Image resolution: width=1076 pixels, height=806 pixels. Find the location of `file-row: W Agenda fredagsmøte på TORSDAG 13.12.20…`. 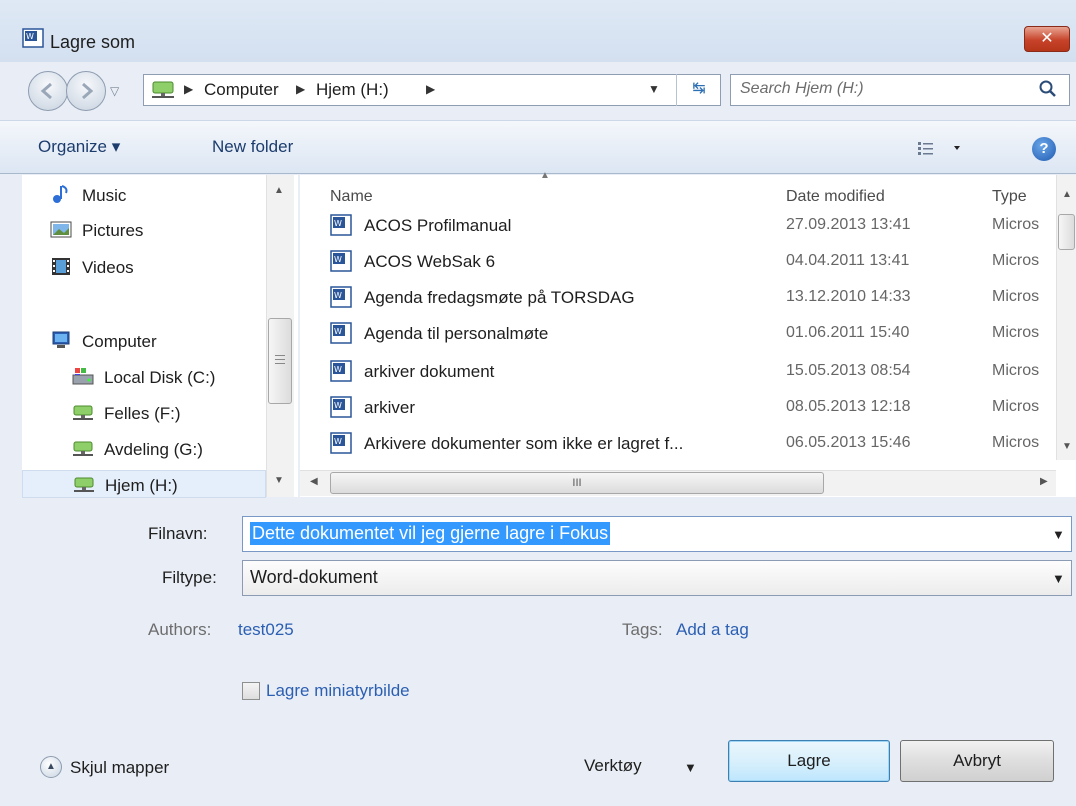

file-row: W Agenda fredagsmøte på TORSDAG 13.12.20… is located at coordinates (693, 299).